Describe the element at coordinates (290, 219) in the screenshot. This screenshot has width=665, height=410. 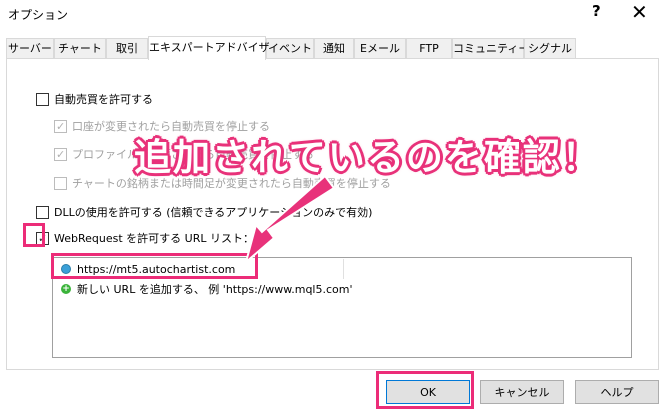
I see `annotation-arrow` at that location.